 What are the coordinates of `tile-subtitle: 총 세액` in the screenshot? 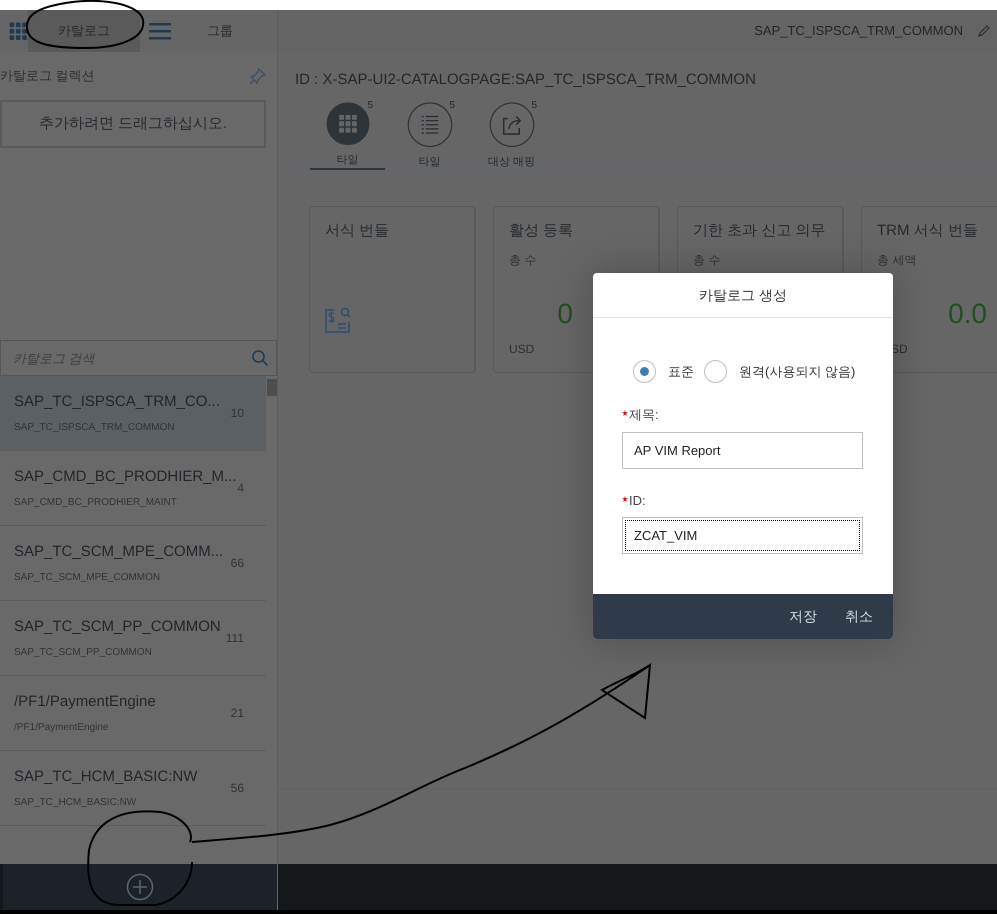 It's located at (897, 260).